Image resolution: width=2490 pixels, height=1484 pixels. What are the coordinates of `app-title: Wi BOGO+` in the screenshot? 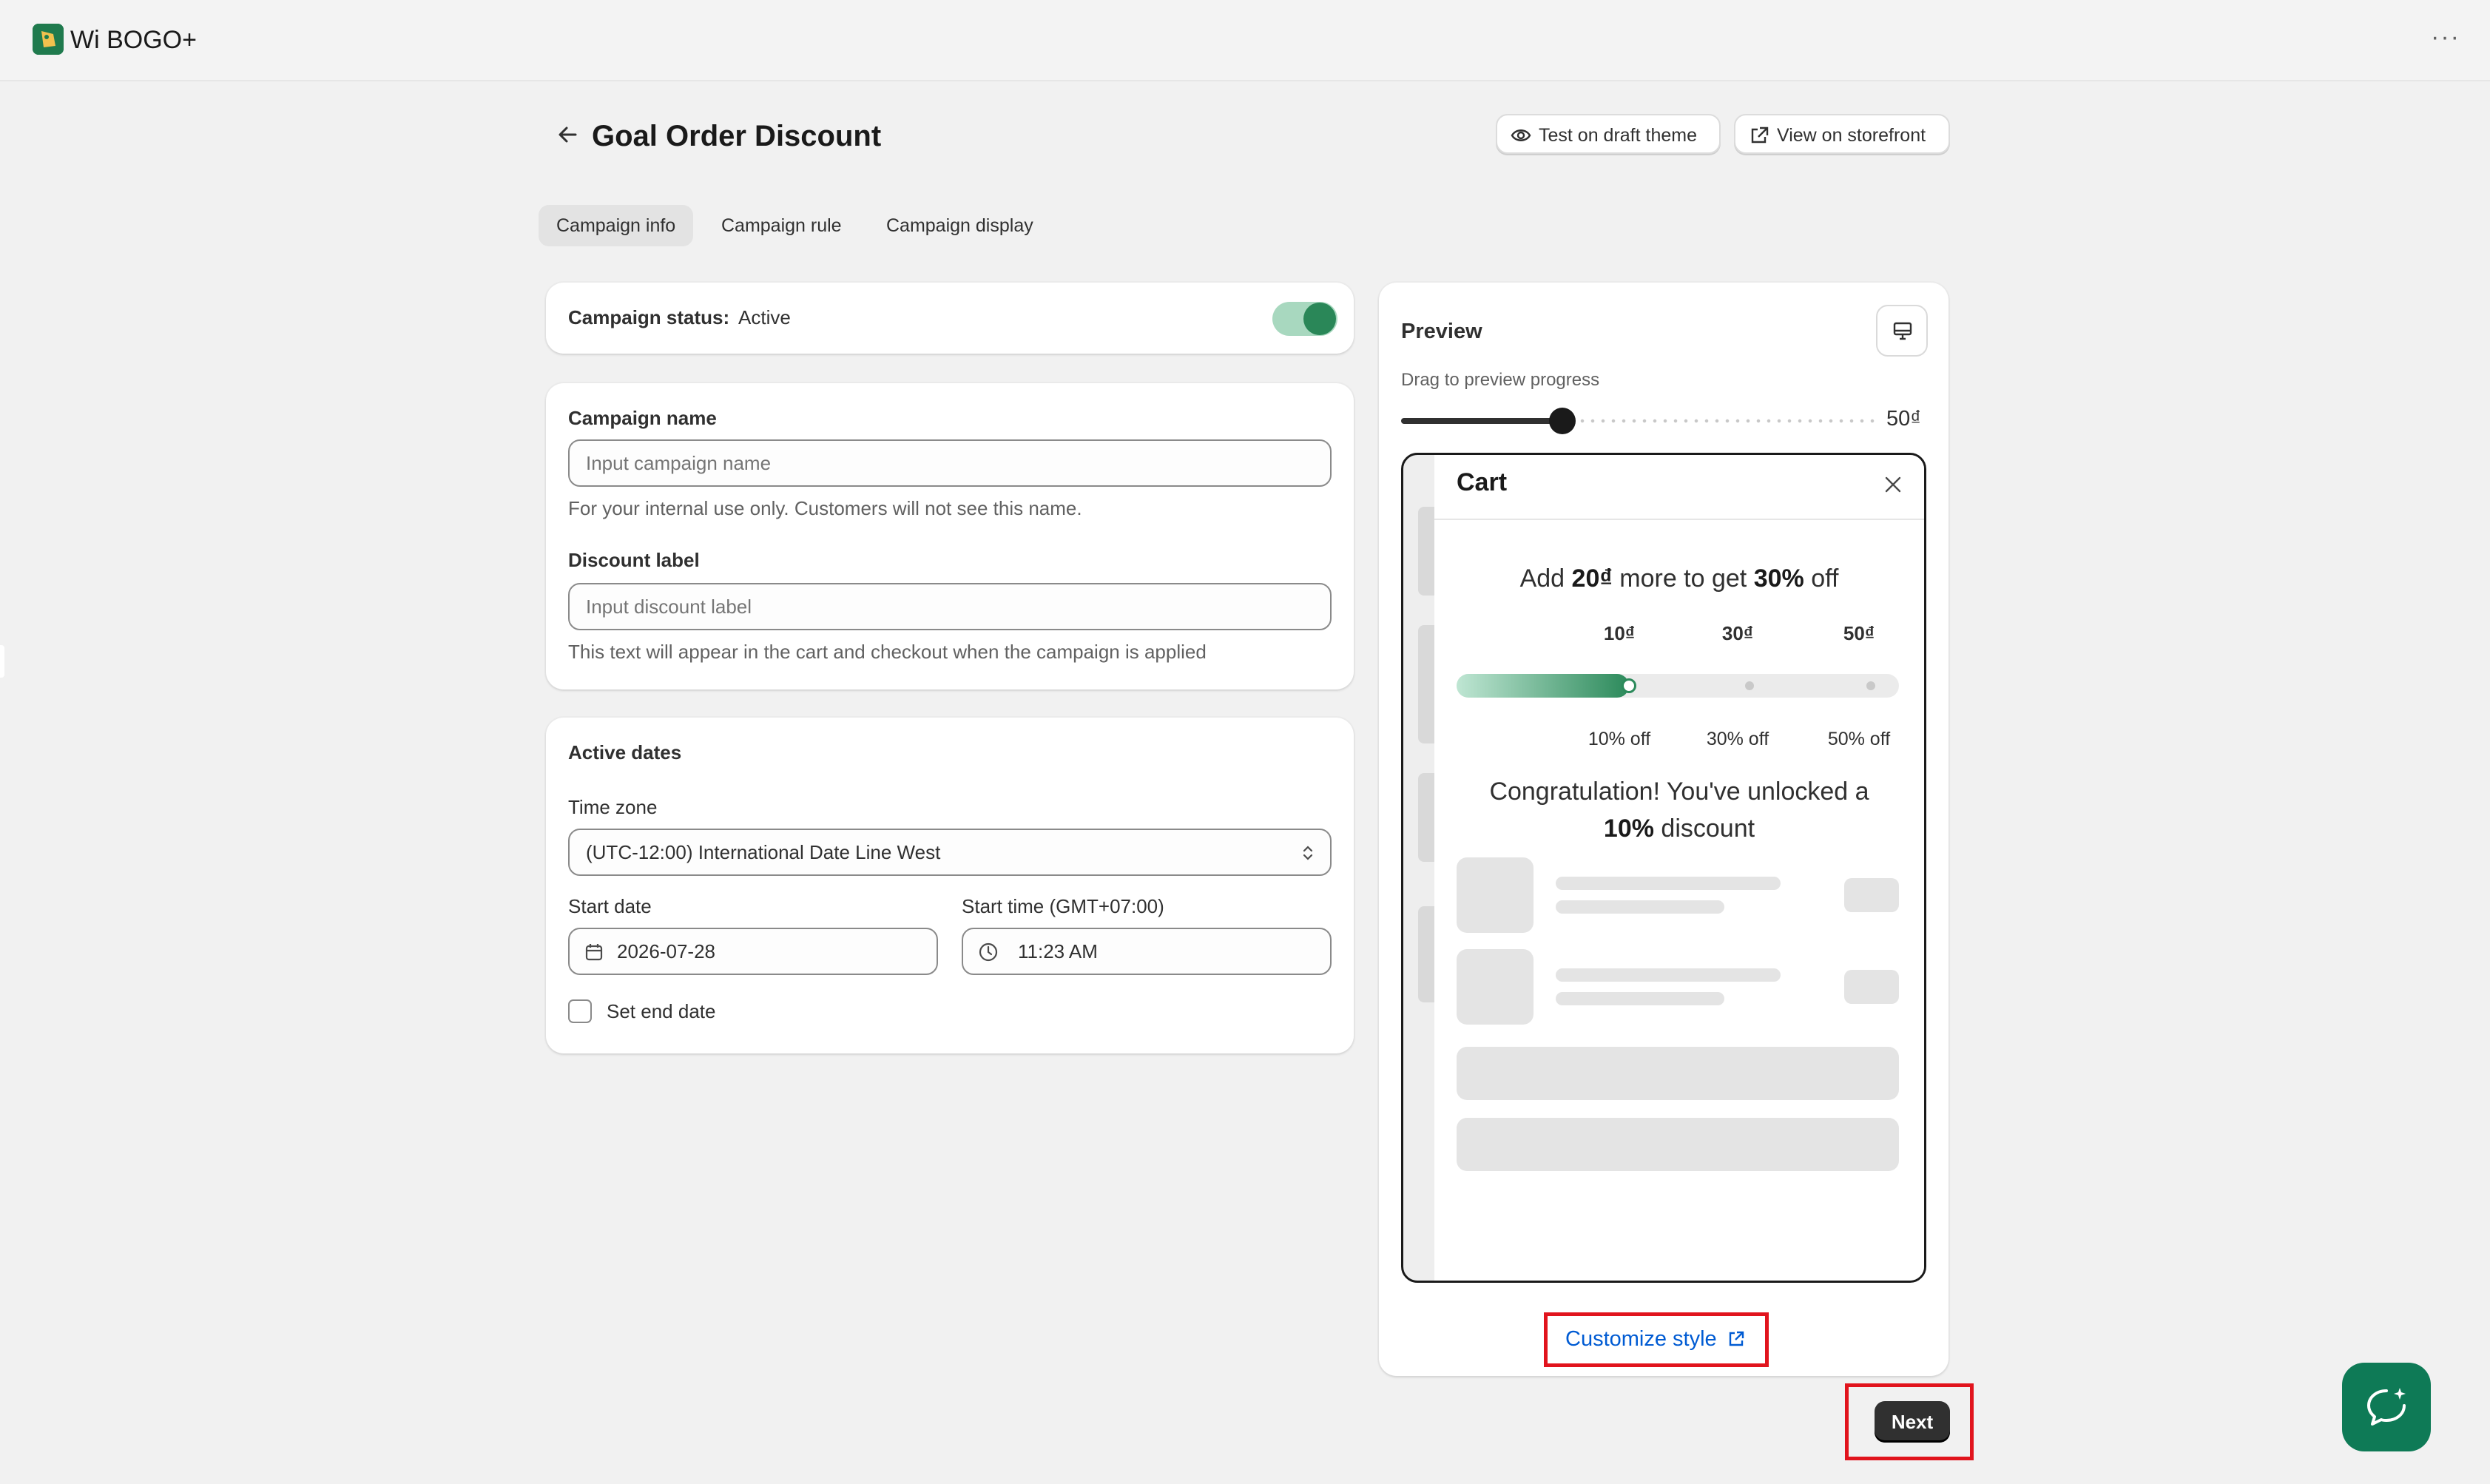 It's located at (133, 40).